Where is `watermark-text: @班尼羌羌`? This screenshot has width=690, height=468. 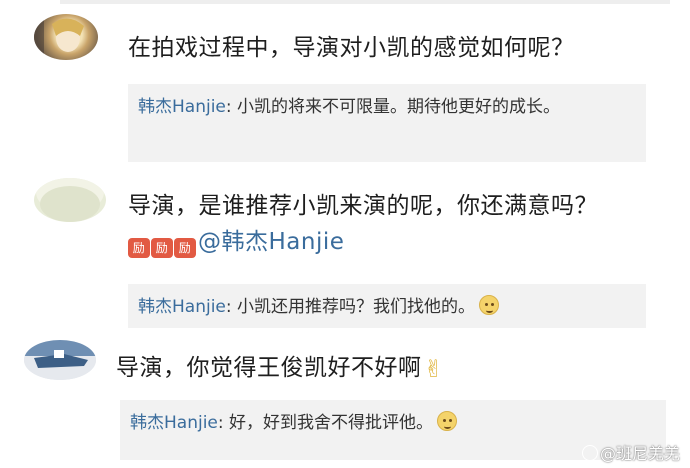
watermark-text: @班尼羌羌 is located at coordinates (639, 453).